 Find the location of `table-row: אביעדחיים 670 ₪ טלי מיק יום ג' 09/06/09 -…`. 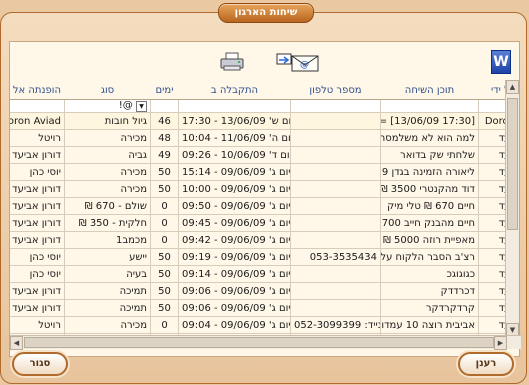

table-row: אביעדחיים 670 ₪ טלי מיק יום ג' 09/06/09 -… is located at coordinates (258, 206).